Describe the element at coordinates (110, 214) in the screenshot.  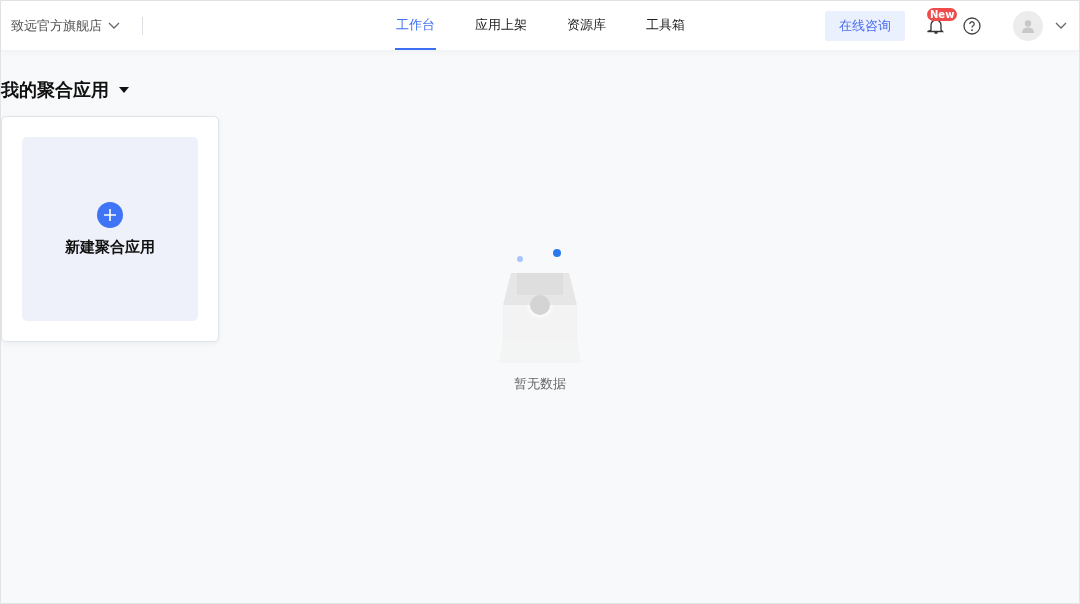
I see `plus-icon` at that location.